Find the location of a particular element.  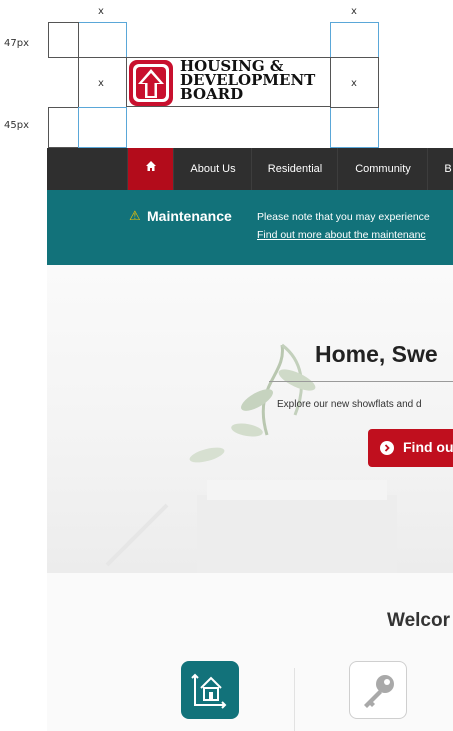

maintenance-title: Maintenance is located at coordinates (189, 216).